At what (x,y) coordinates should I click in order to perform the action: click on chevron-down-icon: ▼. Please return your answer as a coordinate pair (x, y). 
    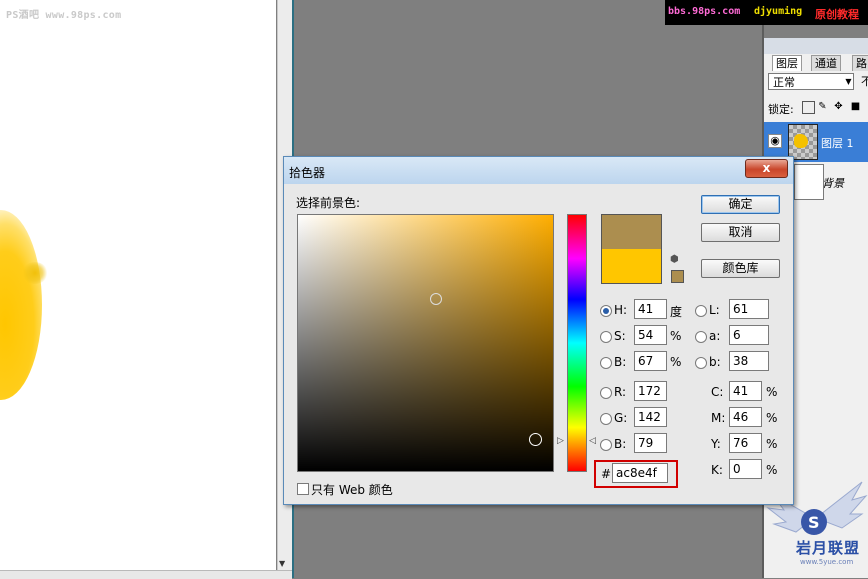
    Looking at the image, I should click on (848, 81).